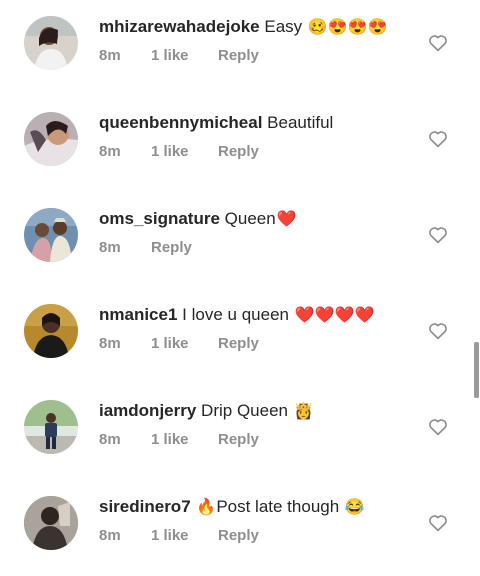  What do you see at coordinates (300, 122) in the screenshot?
I see `comment-text: Beautiful` at bounding box center [300, 122].